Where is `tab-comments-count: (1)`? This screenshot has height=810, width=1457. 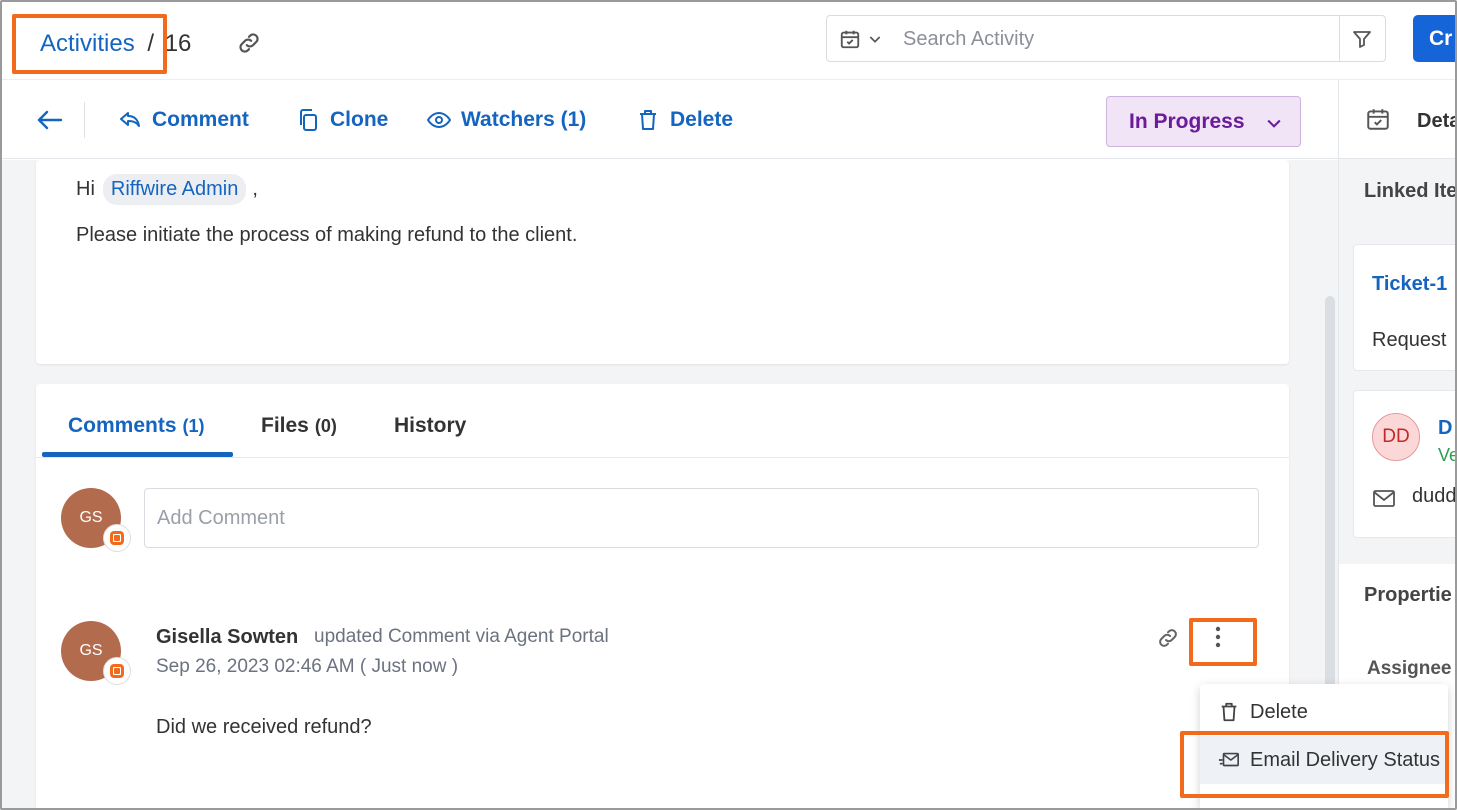 tab-comments-count: (1) is located at coordinates (193, 426).